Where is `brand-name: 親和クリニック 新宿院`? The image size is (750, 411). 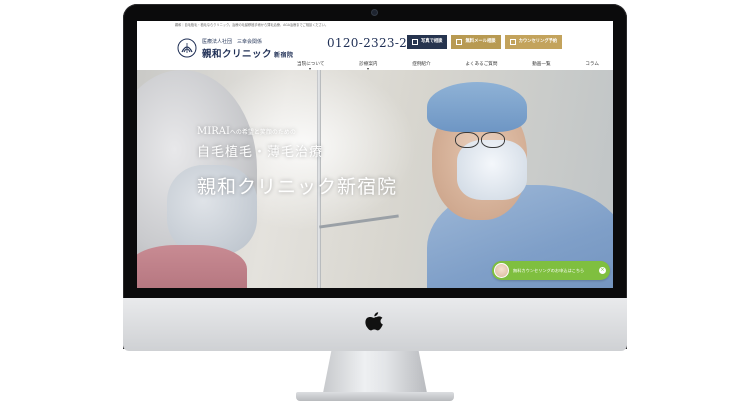 brand-name: 親和クリニック 新宿院 is located at coordinates (248, 53).